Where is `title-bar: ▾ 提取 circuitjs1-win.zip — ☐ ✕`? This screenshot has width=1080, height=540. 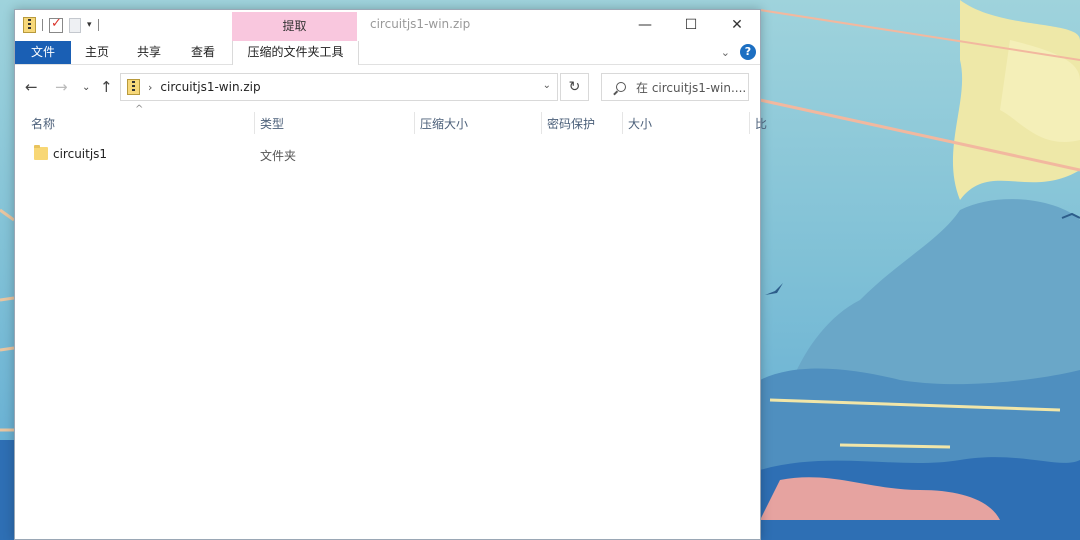 title-bar: ▾ 提取 circuitjs1-win.zip — ☐ ✕ is located at coordinates (387, 25).